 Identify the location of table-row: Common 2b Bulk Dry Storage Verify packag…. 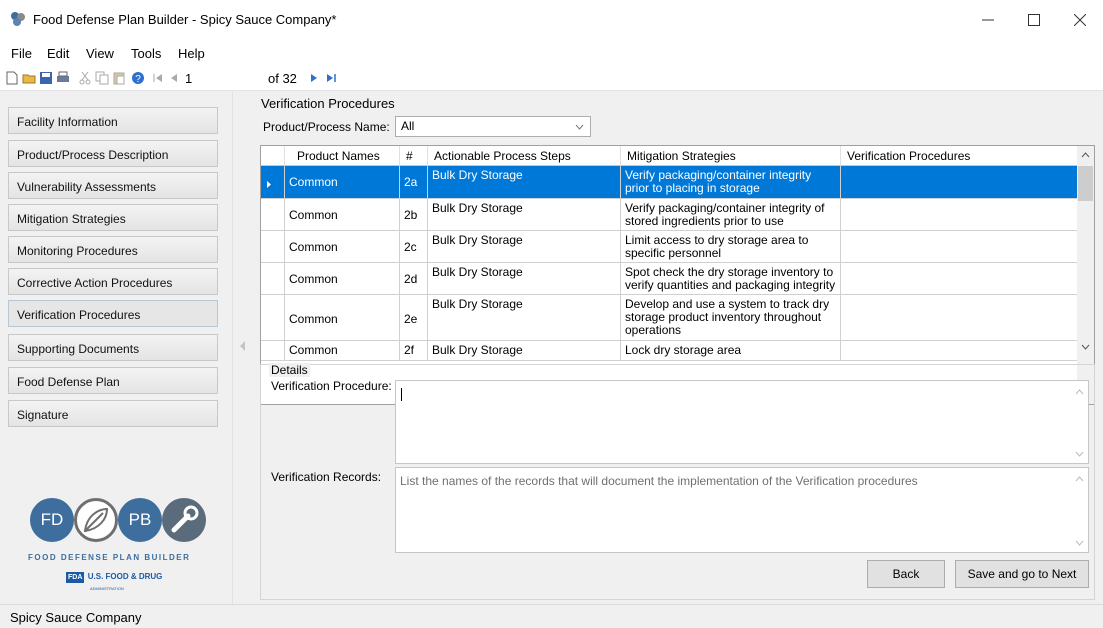
(670, 215).